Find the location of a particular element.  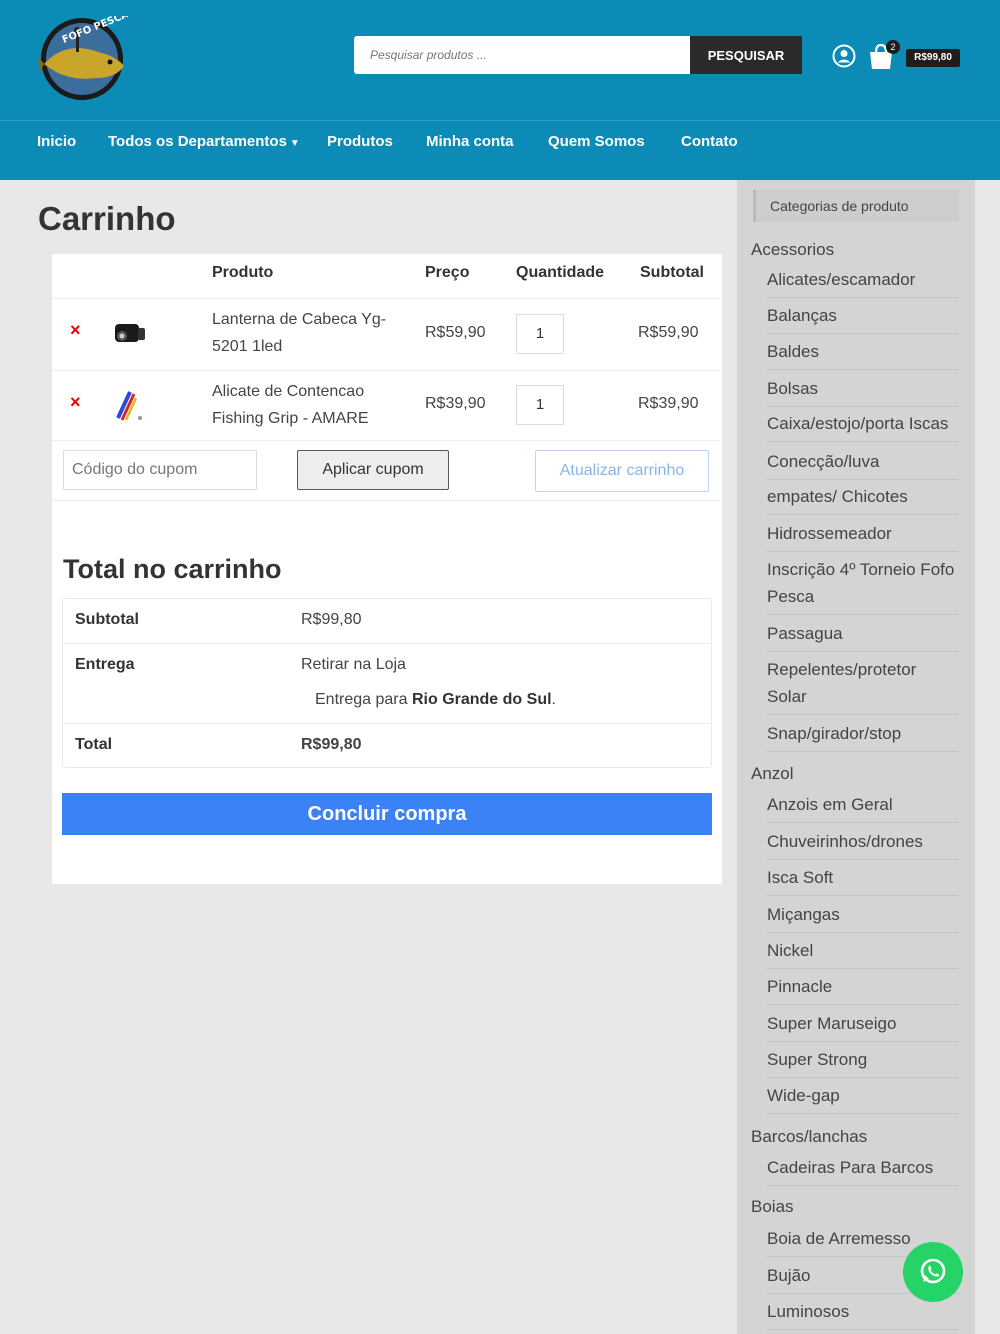

sidebar-subcategory: Caixa/estojo/porta Iscas is located at coordinates (863, 423).